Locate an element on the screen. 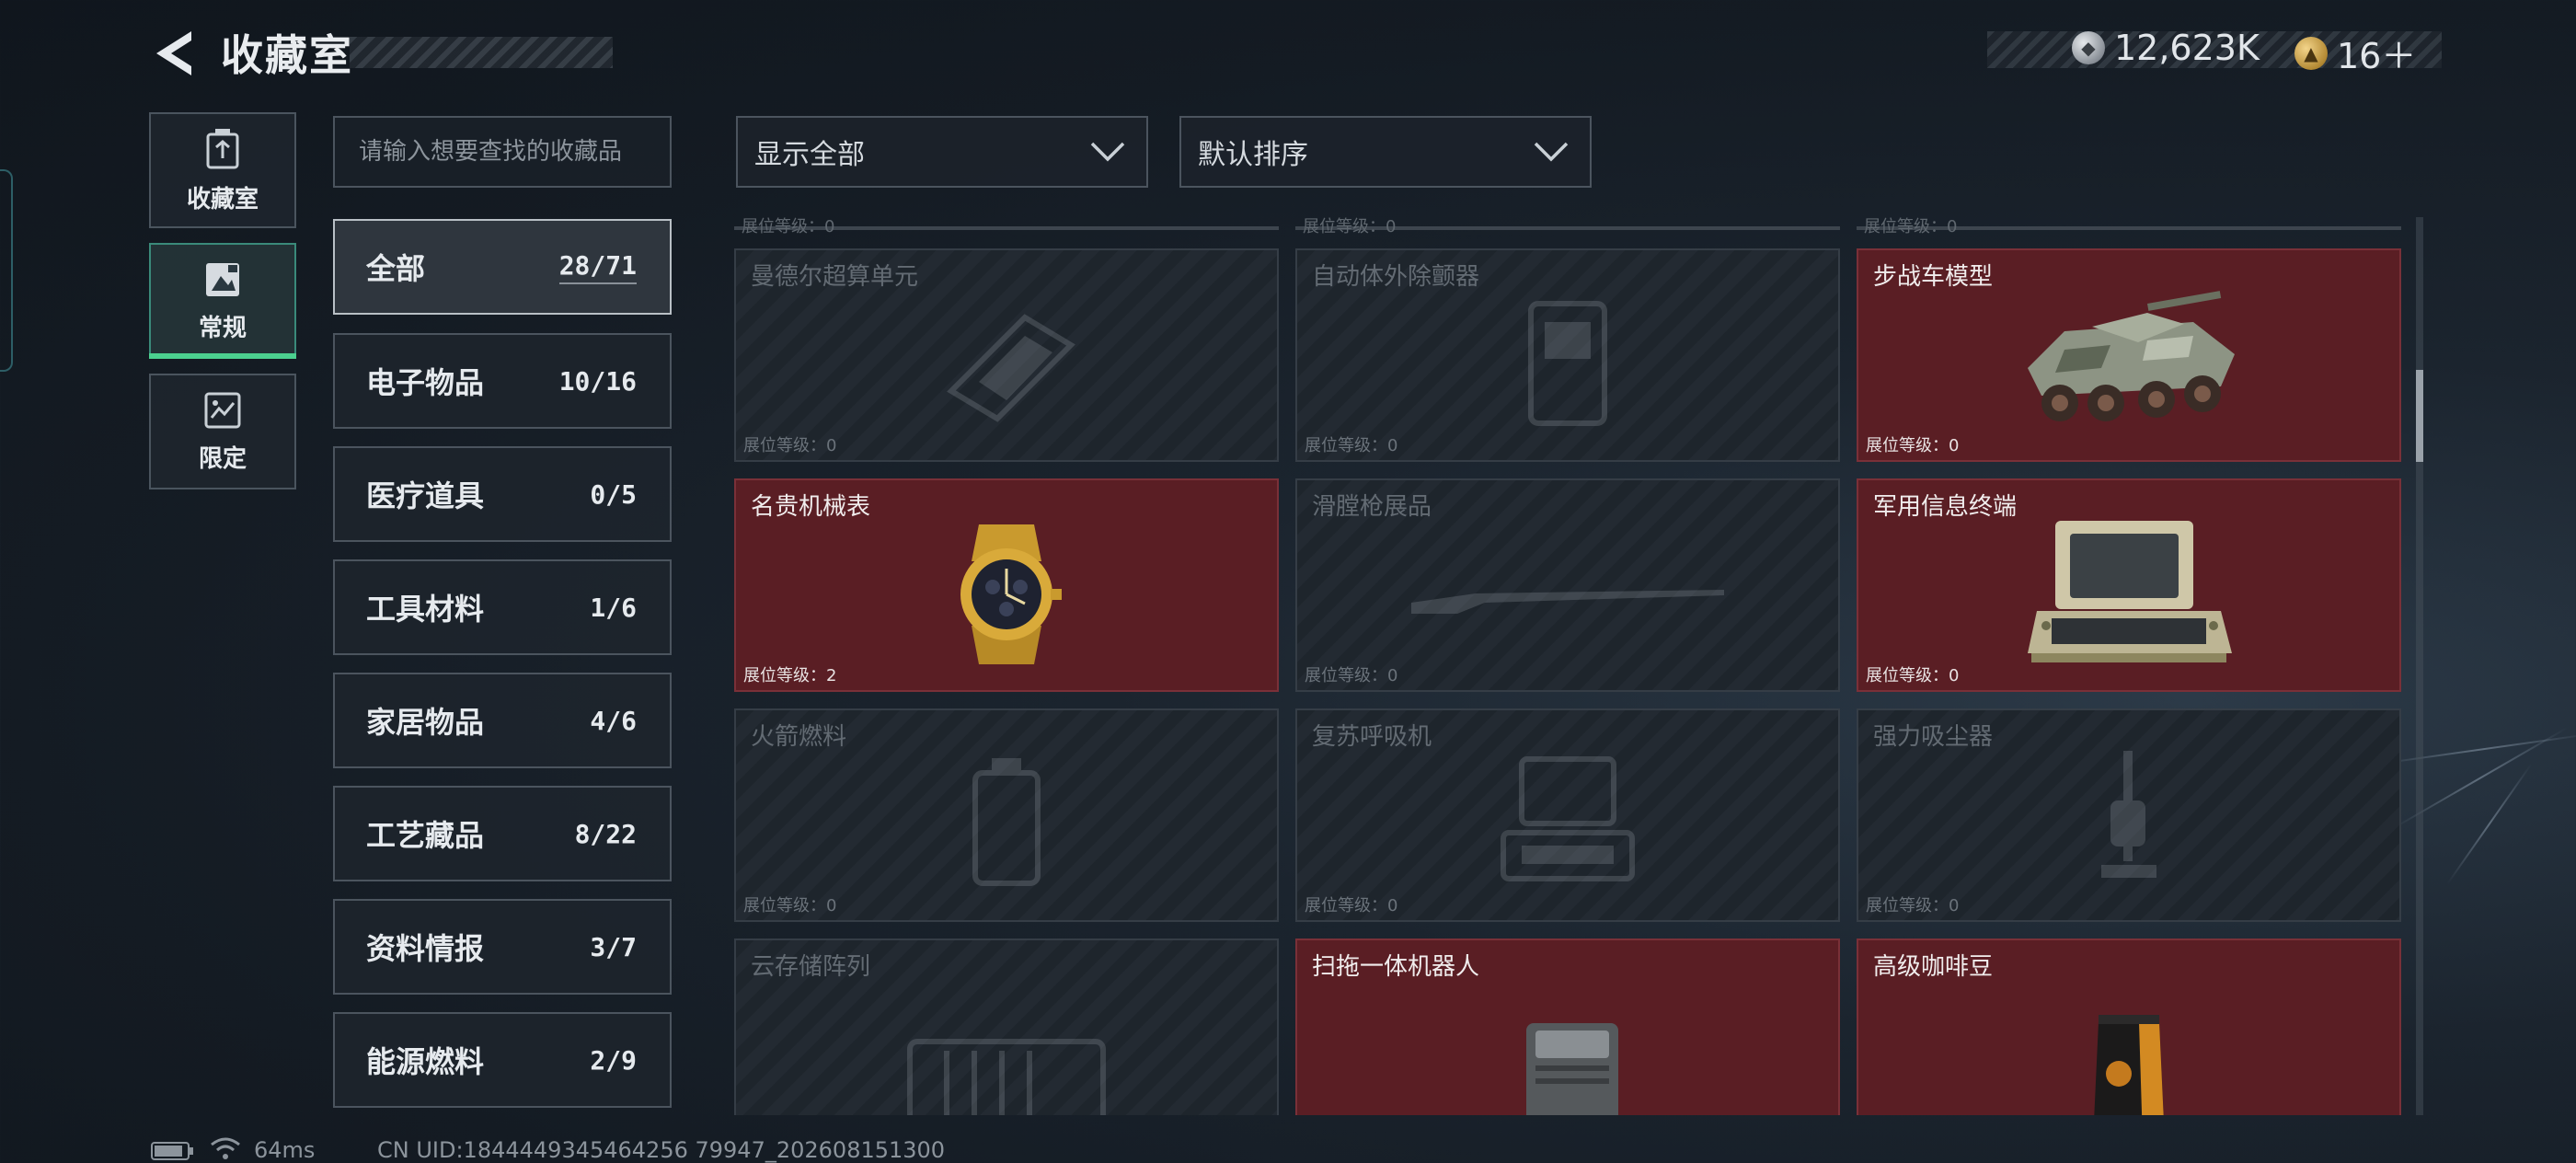  silver-currency: ◆ 12,623K is located at coordinates (2166, 48).